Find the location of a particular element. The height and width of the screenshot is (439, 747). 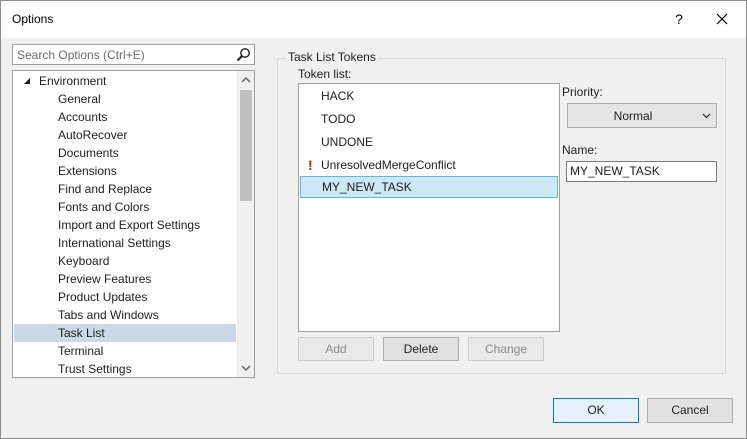

group-title: Task List Tokens is located at coordinates (332, 57).